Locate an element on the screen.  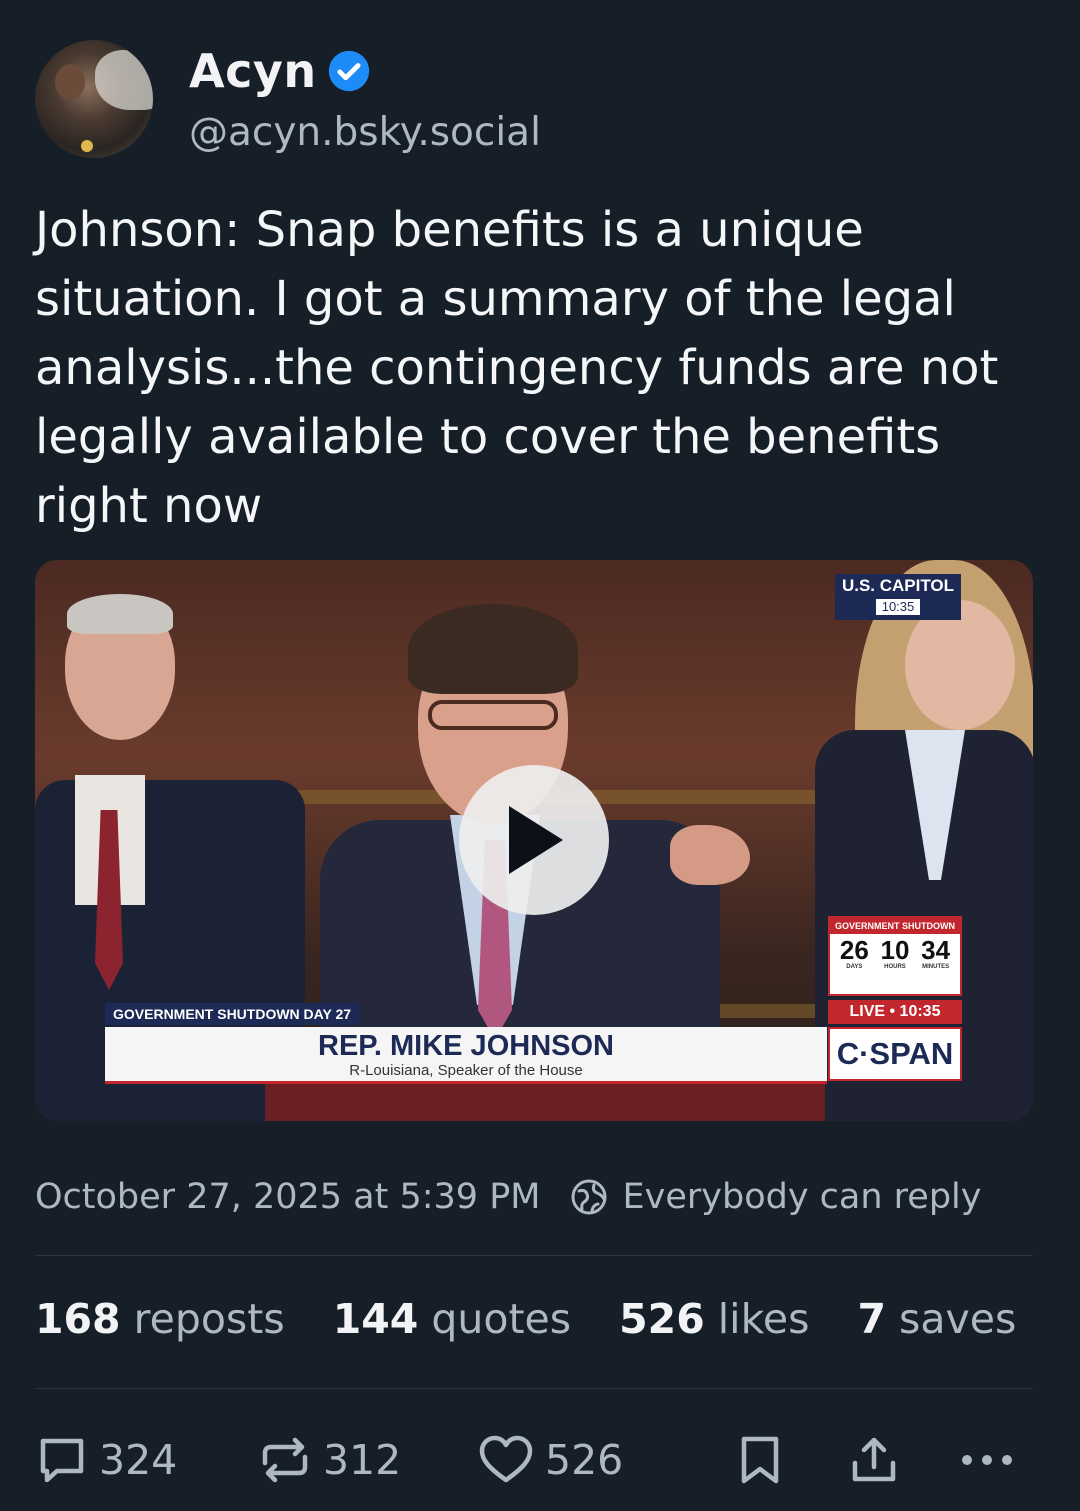
more-options-icon is located at coordinates (987, 1460).